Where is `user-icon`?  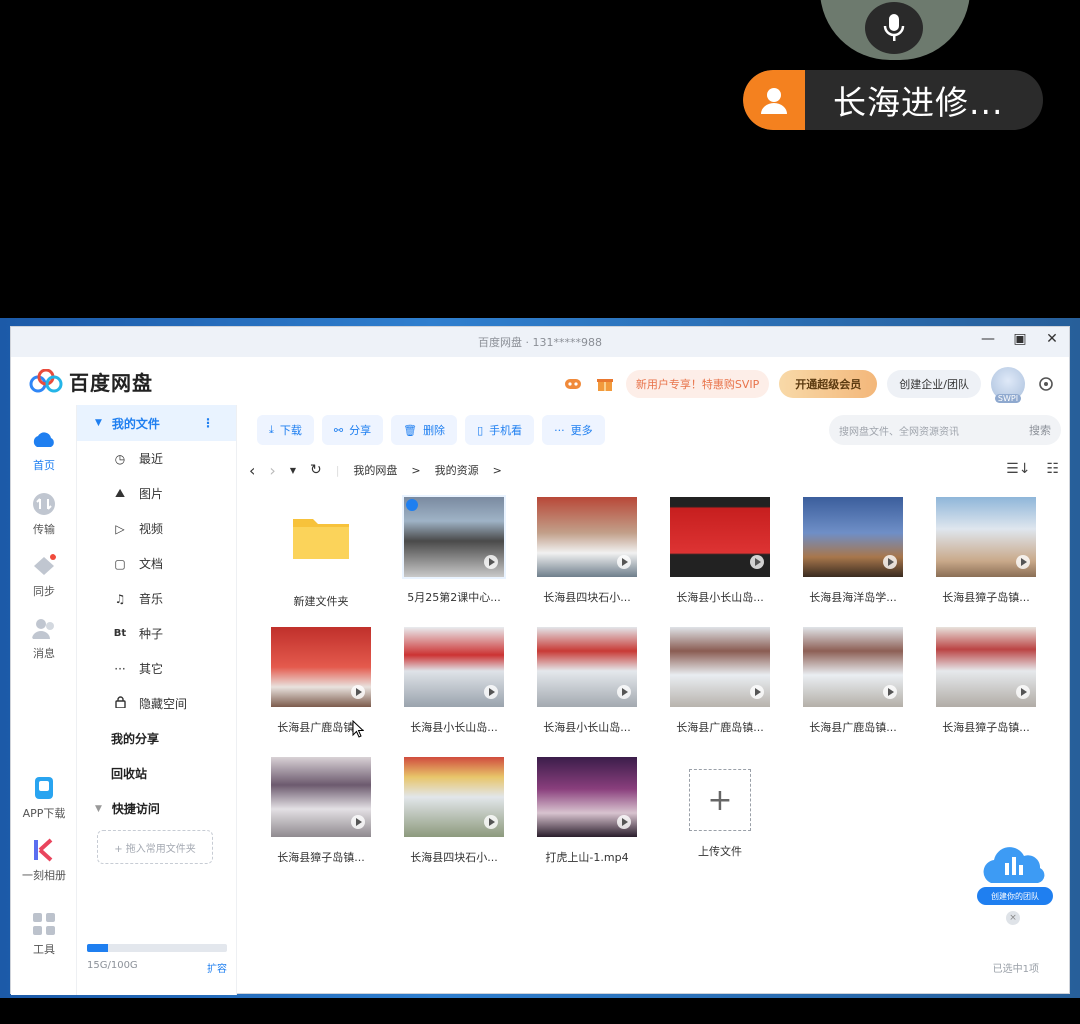 user-icon is located at coordinates (774, 100).